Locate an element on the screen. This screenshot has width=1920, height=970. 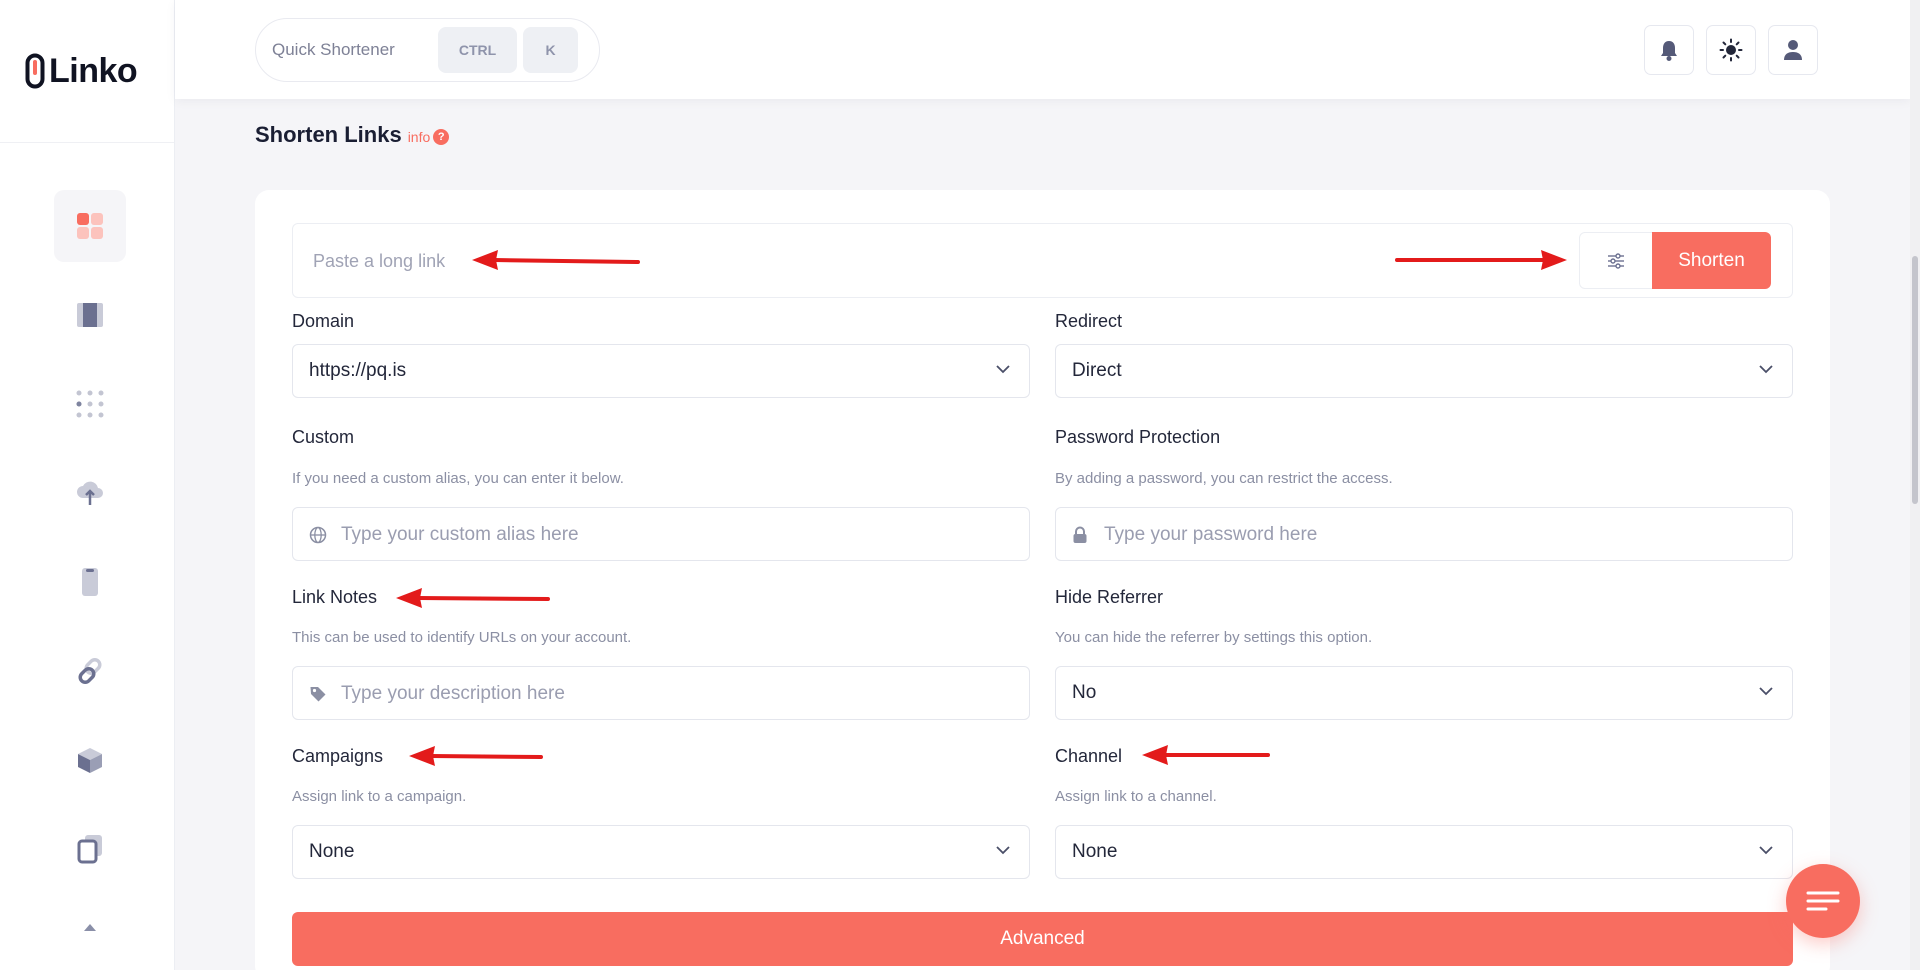
page-scrollbar is located at coordinates (1915, 485).